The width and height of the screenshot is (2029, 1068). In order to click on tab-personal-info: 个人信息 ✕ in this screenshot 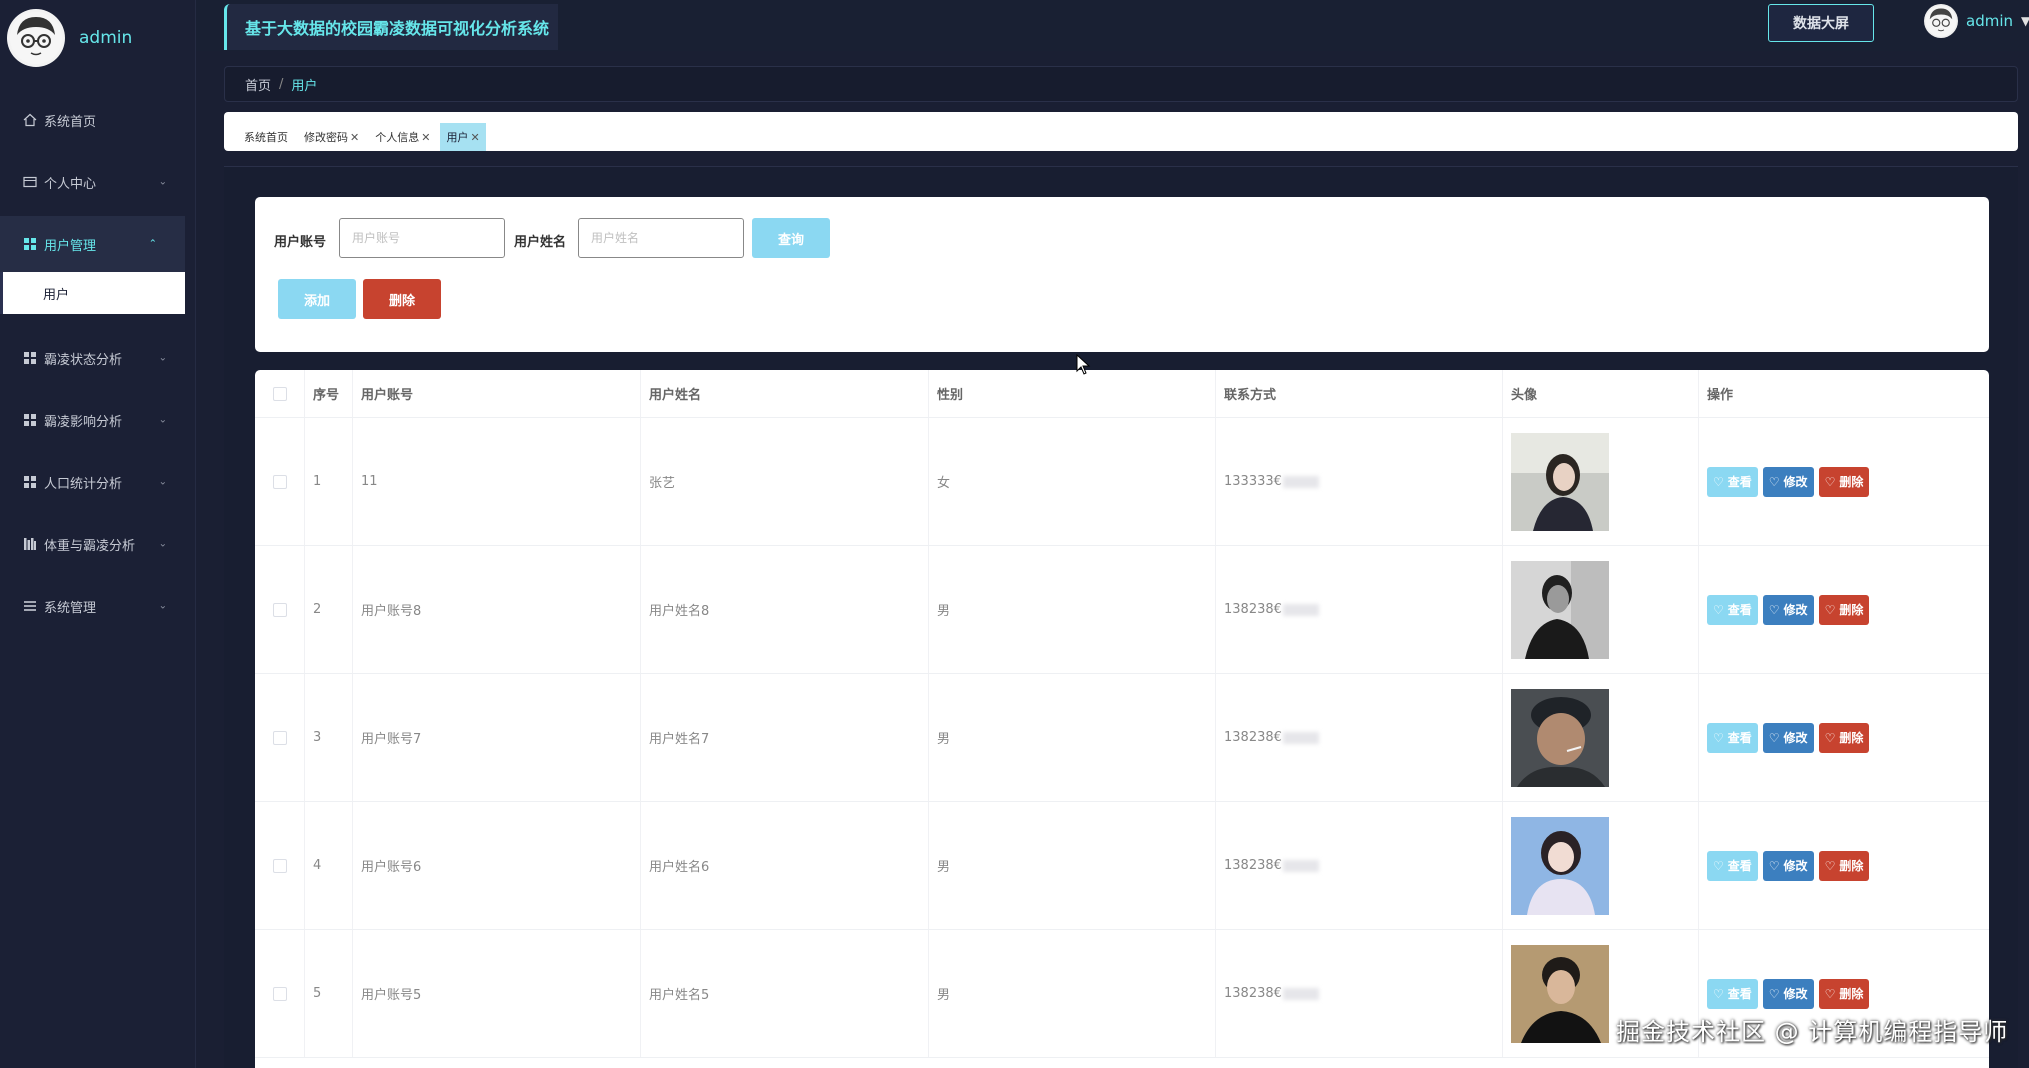, I will do `click(402, 137)`.